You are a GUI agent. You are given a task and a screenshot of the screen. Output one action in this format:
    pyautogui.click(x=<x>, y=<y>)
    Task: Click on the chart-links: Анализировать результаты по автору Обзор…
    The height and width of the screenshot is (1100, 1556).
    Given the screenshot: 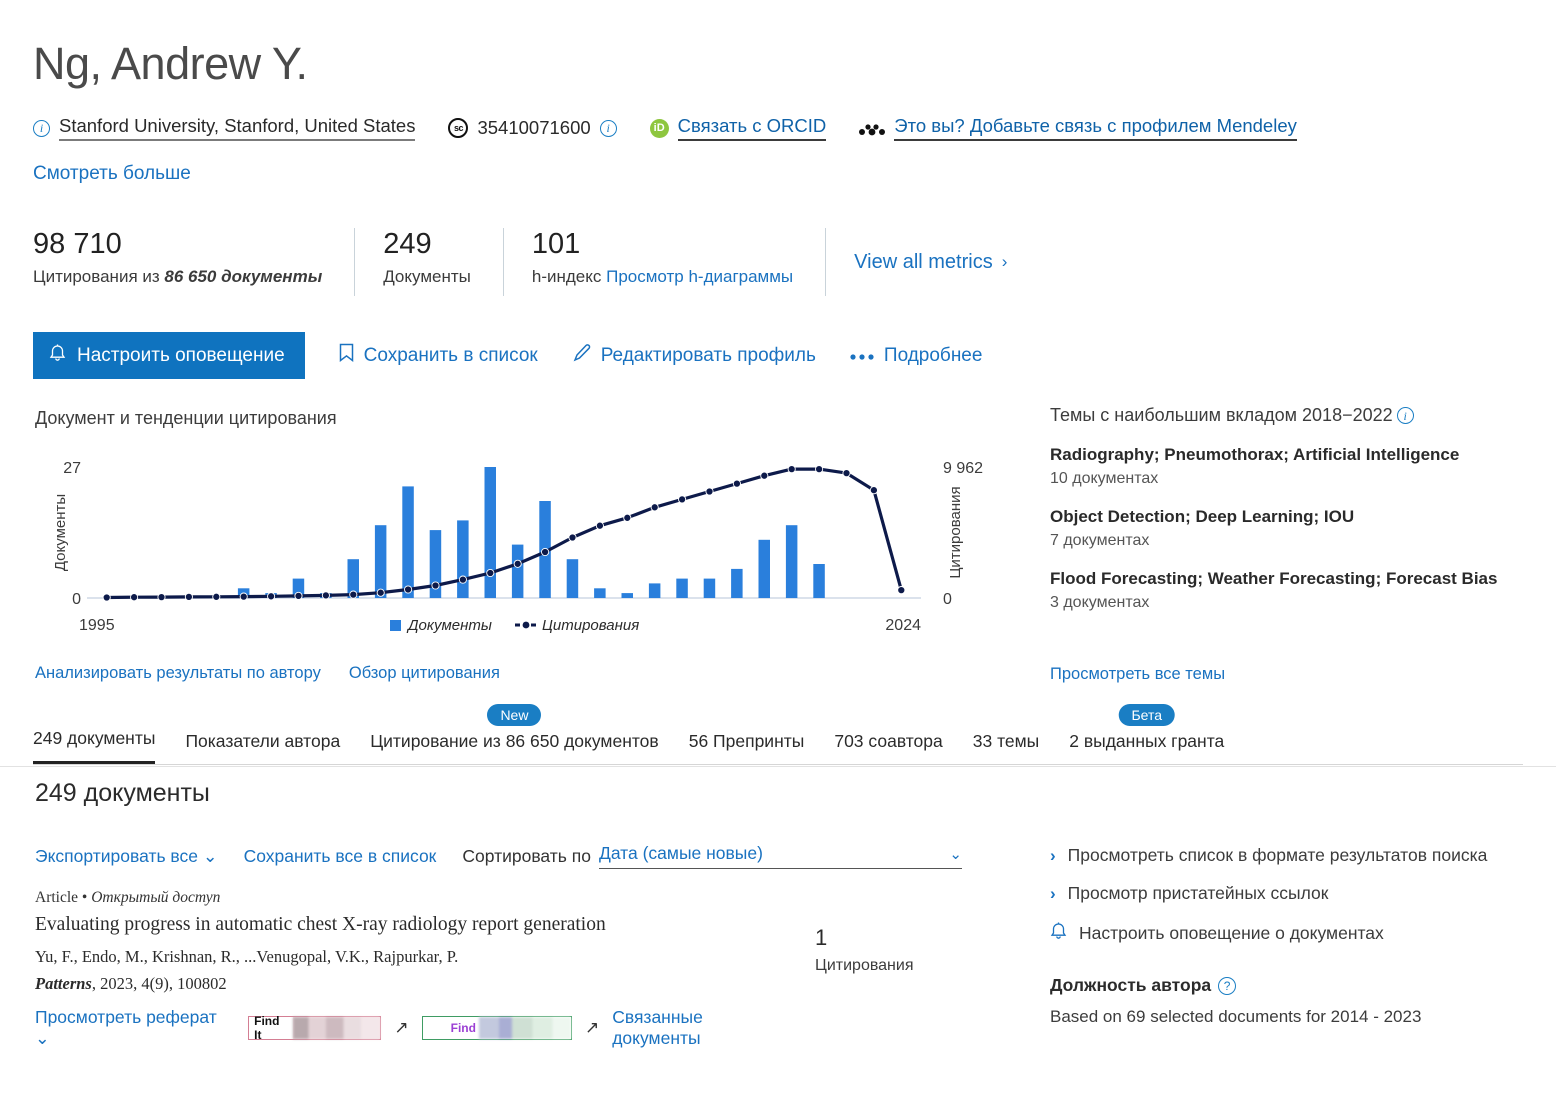 What is the action you would take?
    pyautogui.click(x=267, y=673)
    